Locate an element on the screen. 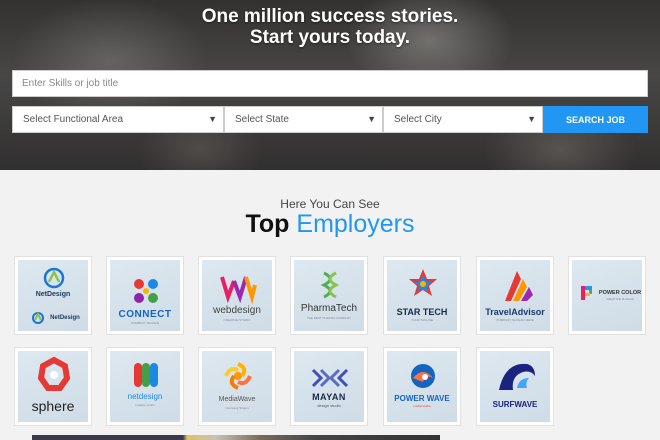  employer-card-mayan: MAYAN design studio is located at coordinates (329, 386).